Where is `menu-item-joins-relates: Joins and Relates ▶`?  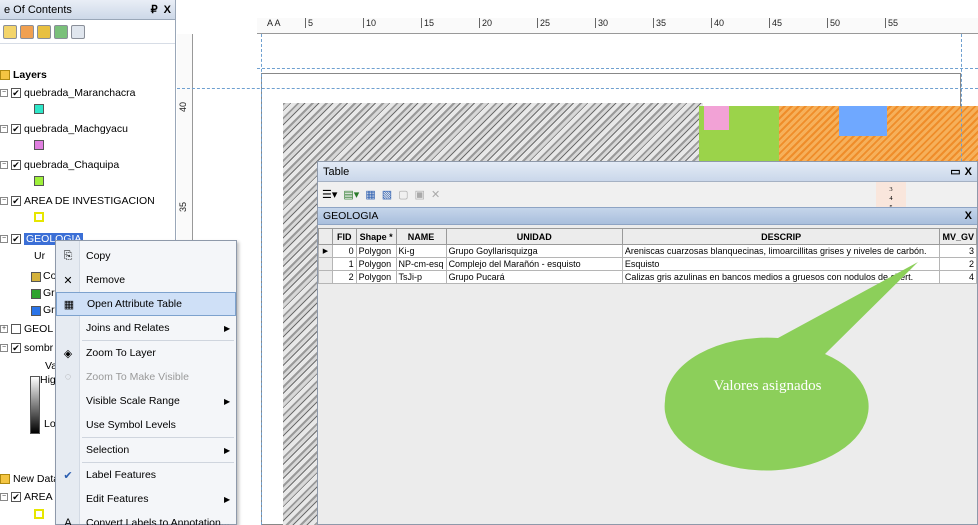
menu-item-joins-relates: Joins and Relates ▶ is located at coordinates (146, 328).